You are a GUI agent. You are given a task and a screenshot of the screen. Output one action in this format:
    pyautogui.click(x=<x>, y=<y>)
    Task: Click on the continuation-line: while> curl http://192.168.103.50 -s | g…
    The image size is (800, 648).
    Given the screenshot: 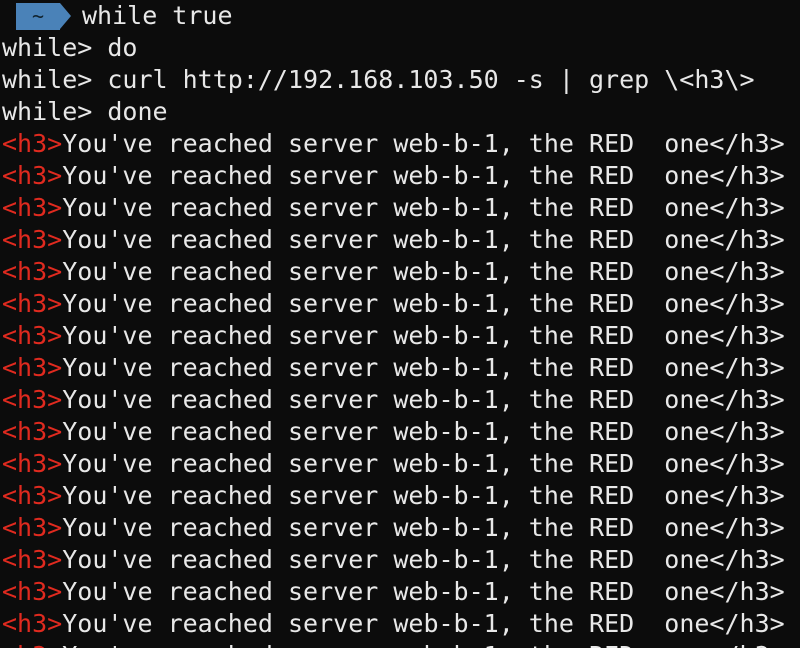 What is the action you would take?
    pyautogui.click(x=378, y=79)
    